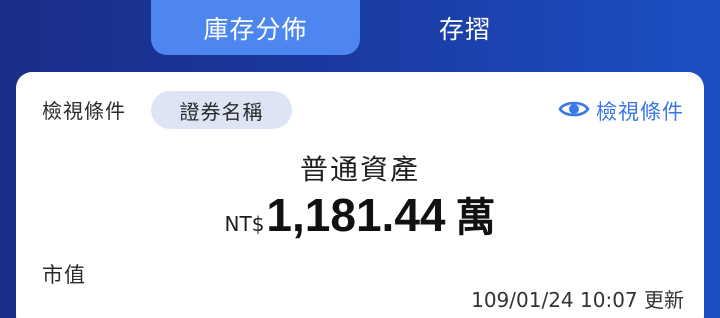  I want to click on view-conditions-button: 檢視條件, so click(621, 111).